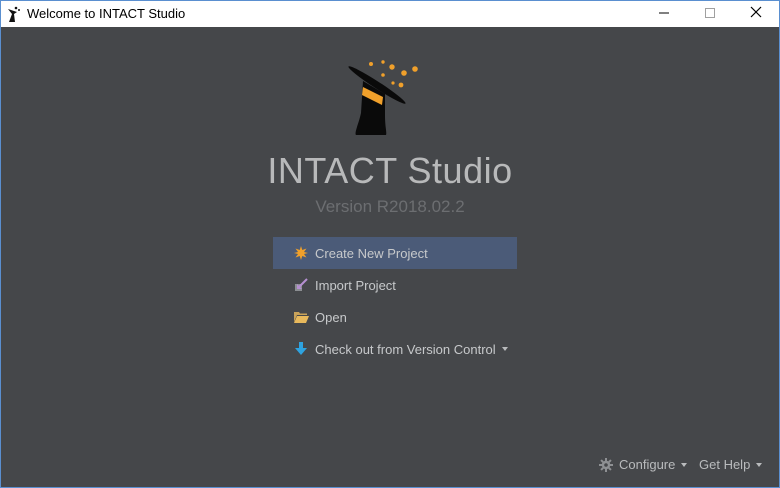 The image size is (780, 488). What do you see at coordinates (725, 464) in the screenshot?
I see `get-help-label: Get Help` at bounding box center [725, 464].